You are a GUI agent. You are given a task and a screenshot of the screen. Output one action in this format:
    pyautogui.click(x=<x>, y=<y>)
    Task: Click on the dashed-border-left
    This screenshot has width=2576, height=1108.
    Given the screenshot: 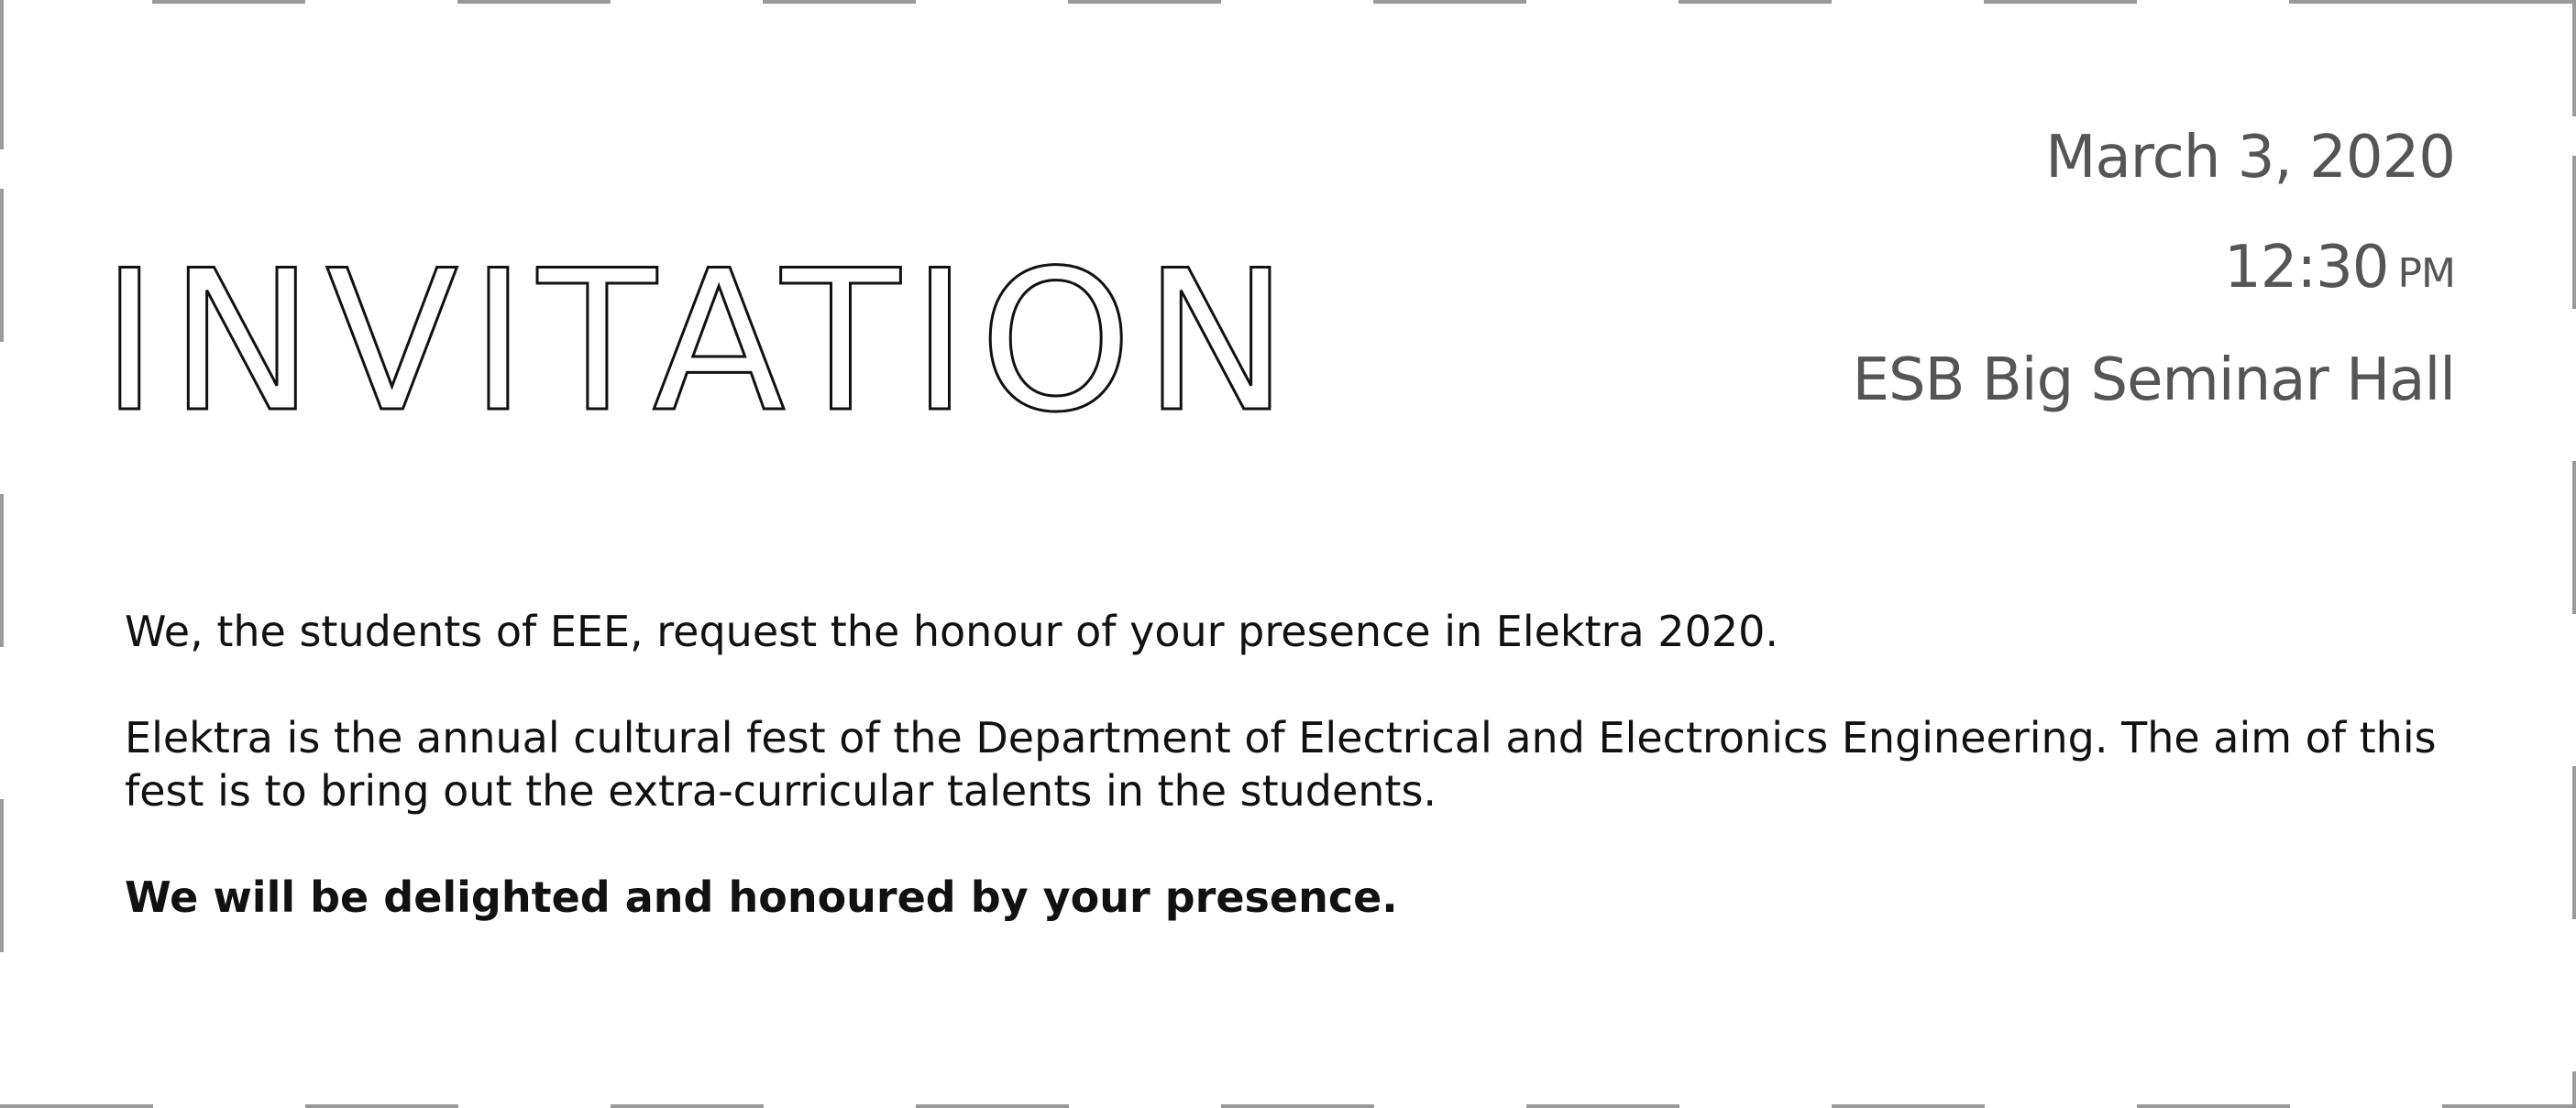 What is the action you would take?
    pyautogui.click(x=2, y=554)
    